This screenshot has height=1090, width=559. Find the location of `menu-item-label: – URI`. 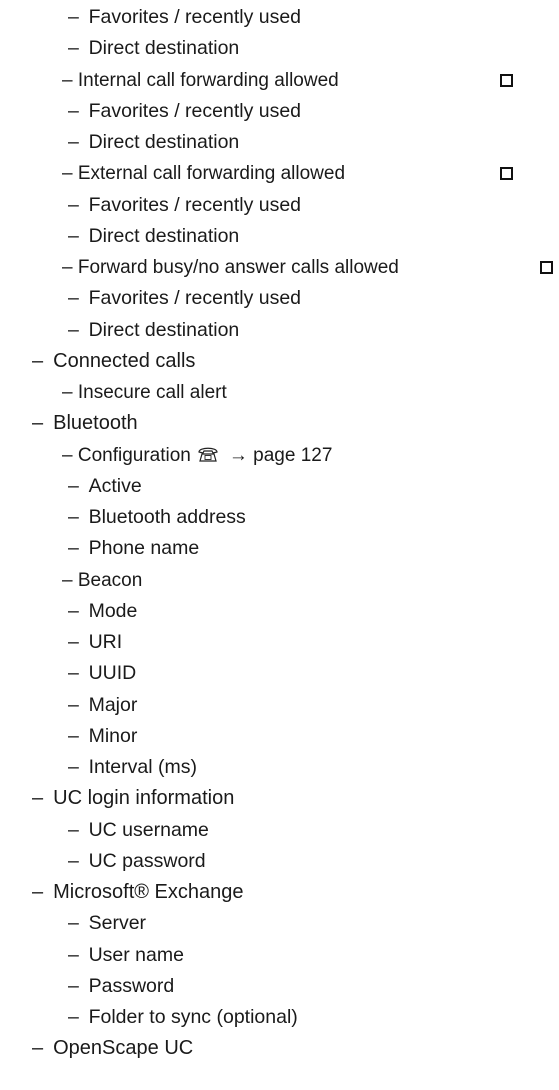

menu-item-label: – URI is located at coordinates (95, 642).